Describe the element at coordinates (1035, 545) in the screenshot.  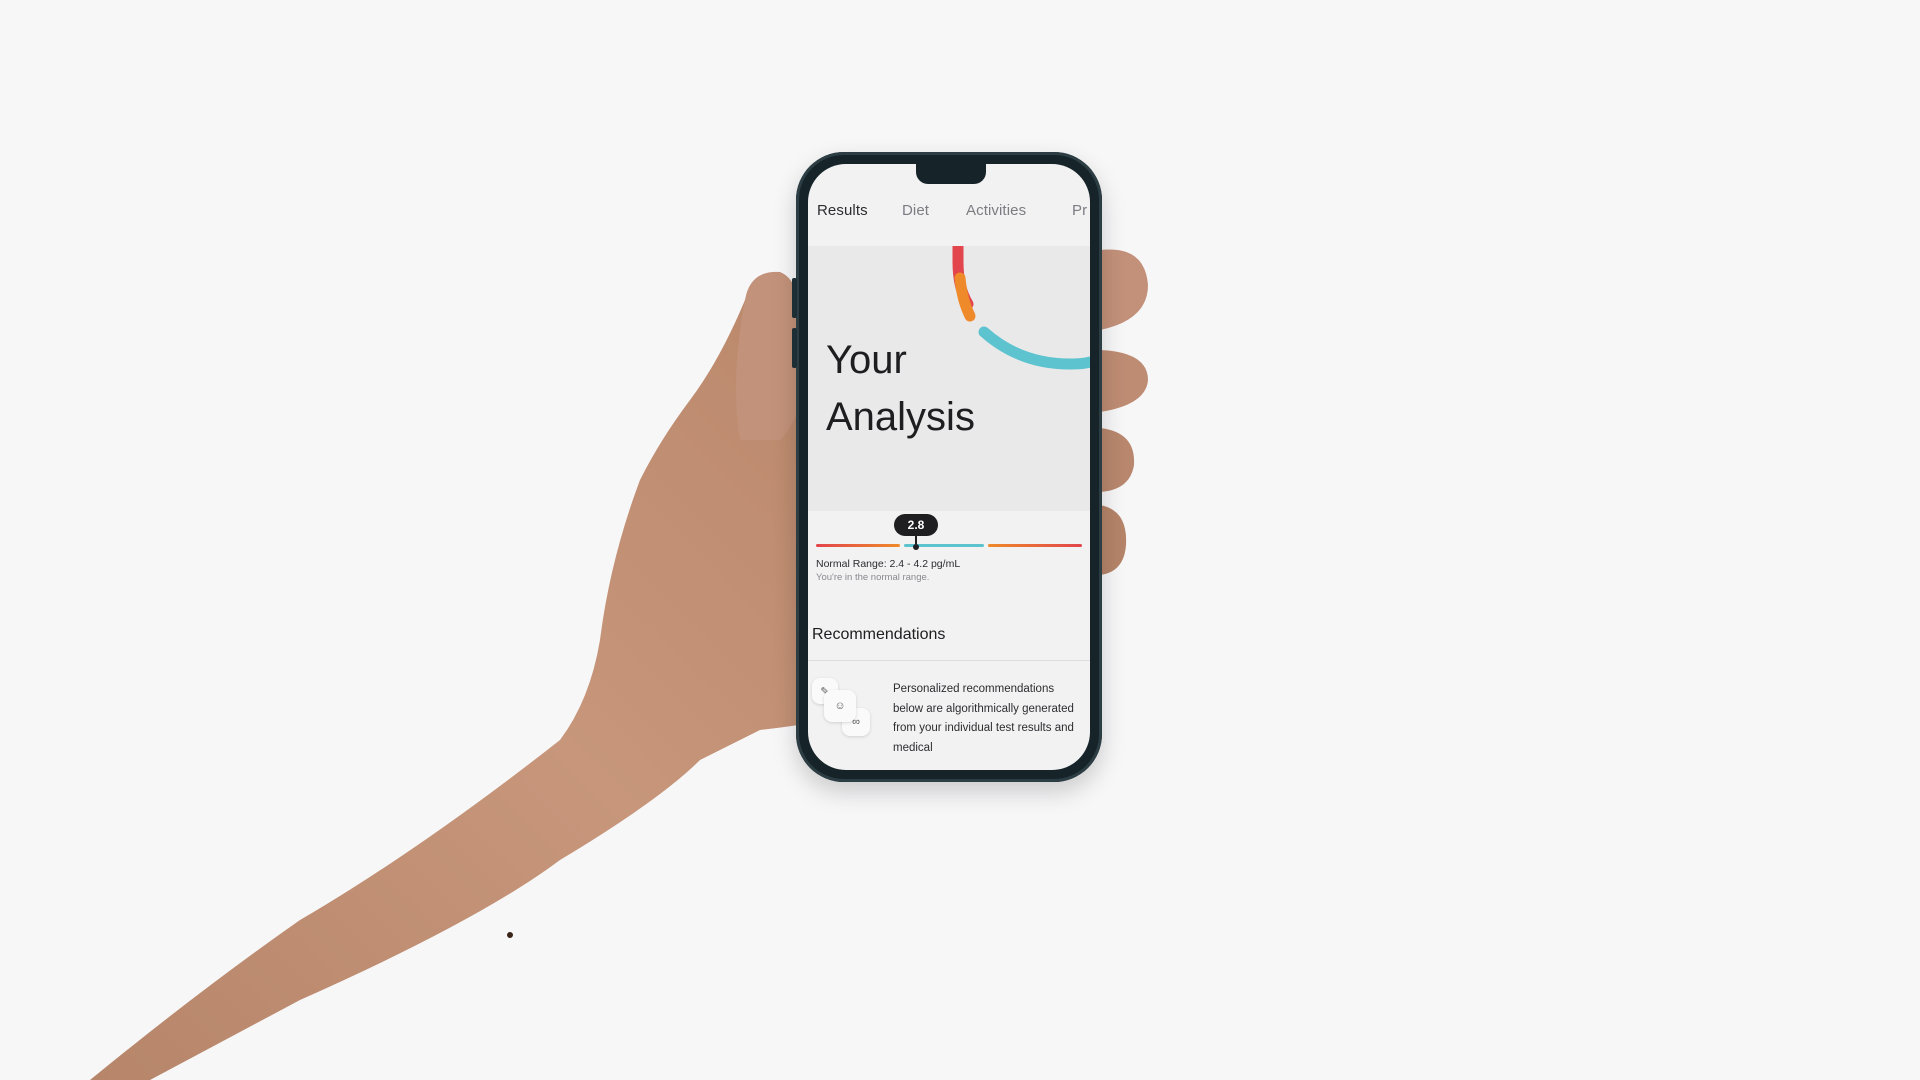
I see `range-bar-high` at that location.